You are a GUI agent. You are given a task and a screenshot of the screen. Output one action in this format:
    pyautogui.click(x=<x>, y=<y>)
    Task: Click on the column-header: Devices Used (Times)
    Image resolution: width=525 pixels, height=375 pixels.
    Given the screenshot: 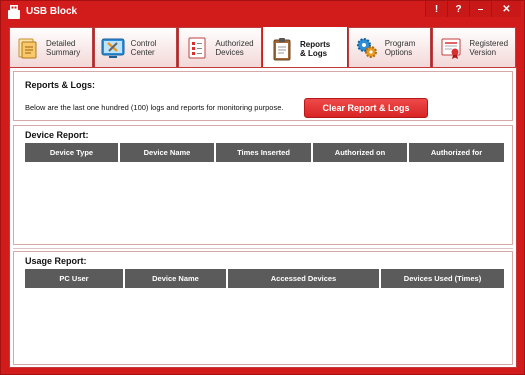 What is the action you would take?
    pyautogui.click(x=442, y=278)
    